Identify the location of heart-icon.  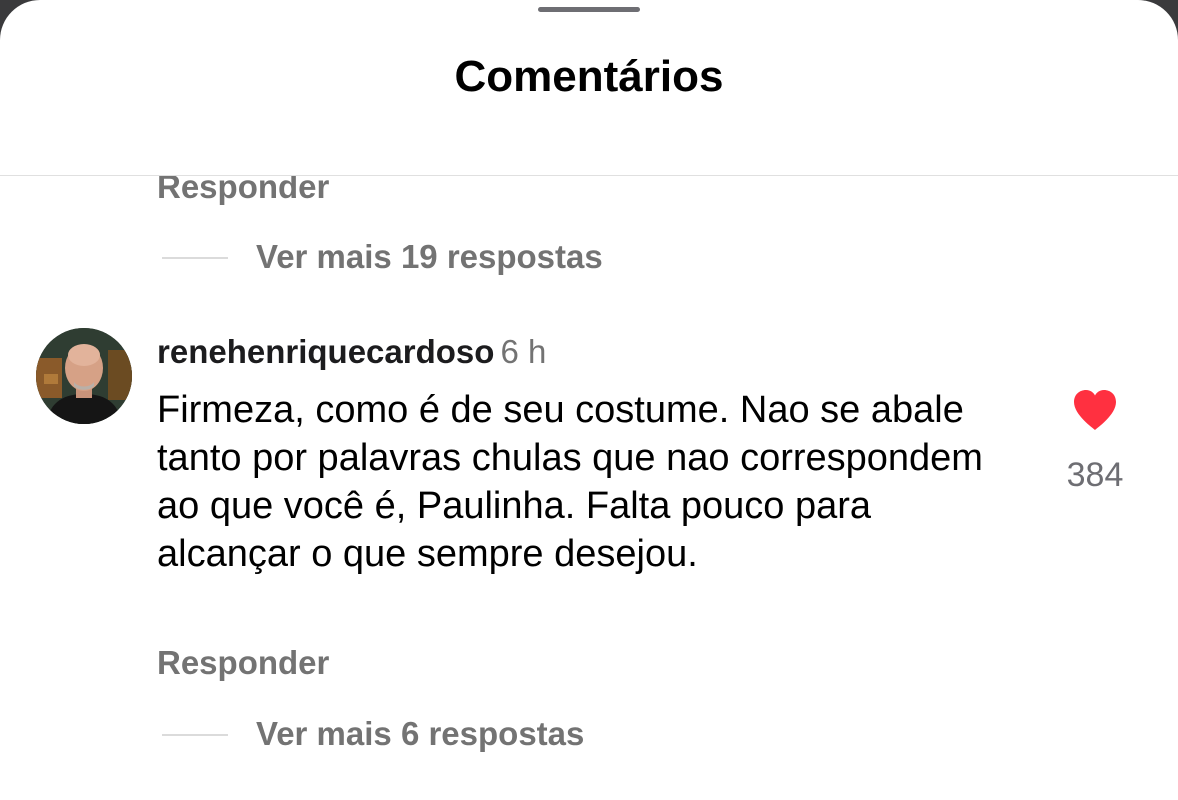
(1095, 410).